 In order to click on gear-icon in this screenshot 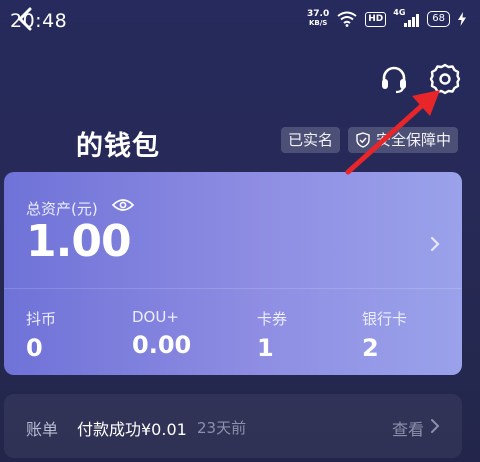, I will do `click(445, 79)`.